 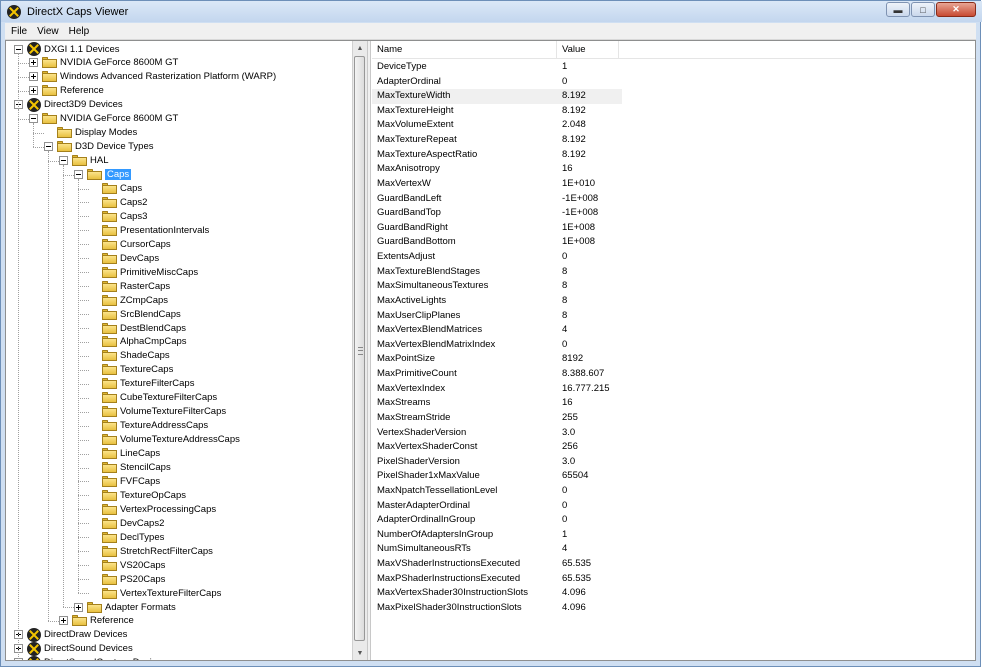 I want to click on list-row: MaxVertexW 1E+010, so click(x=497, y=184).